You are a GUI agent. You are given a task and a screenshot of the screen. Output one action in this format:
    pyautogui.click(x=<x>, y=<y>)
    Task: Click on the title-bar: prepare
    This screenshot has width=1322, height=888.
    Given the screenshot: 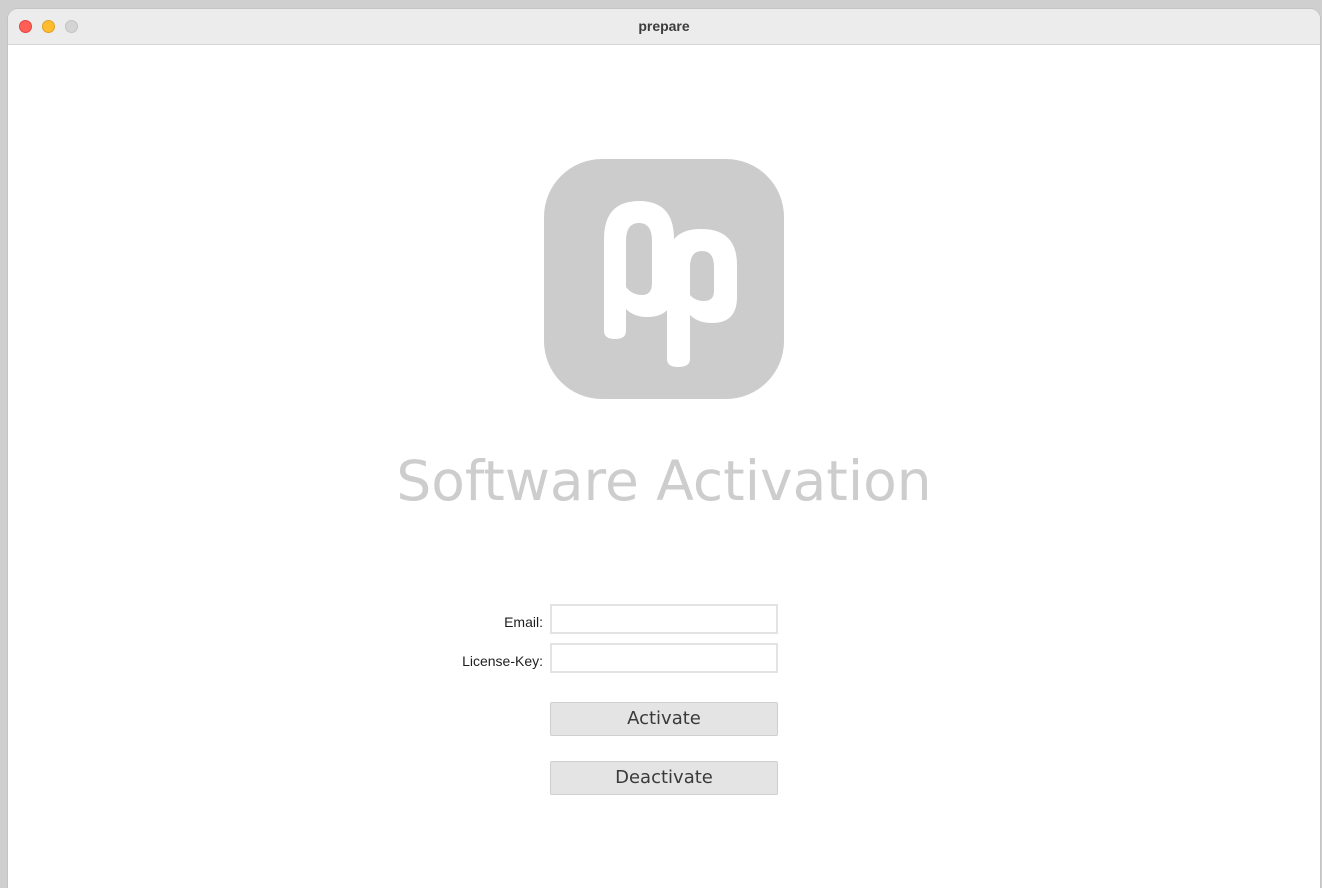 What is the action you would take?
    pyautogui.click(x=664, y=27)
    